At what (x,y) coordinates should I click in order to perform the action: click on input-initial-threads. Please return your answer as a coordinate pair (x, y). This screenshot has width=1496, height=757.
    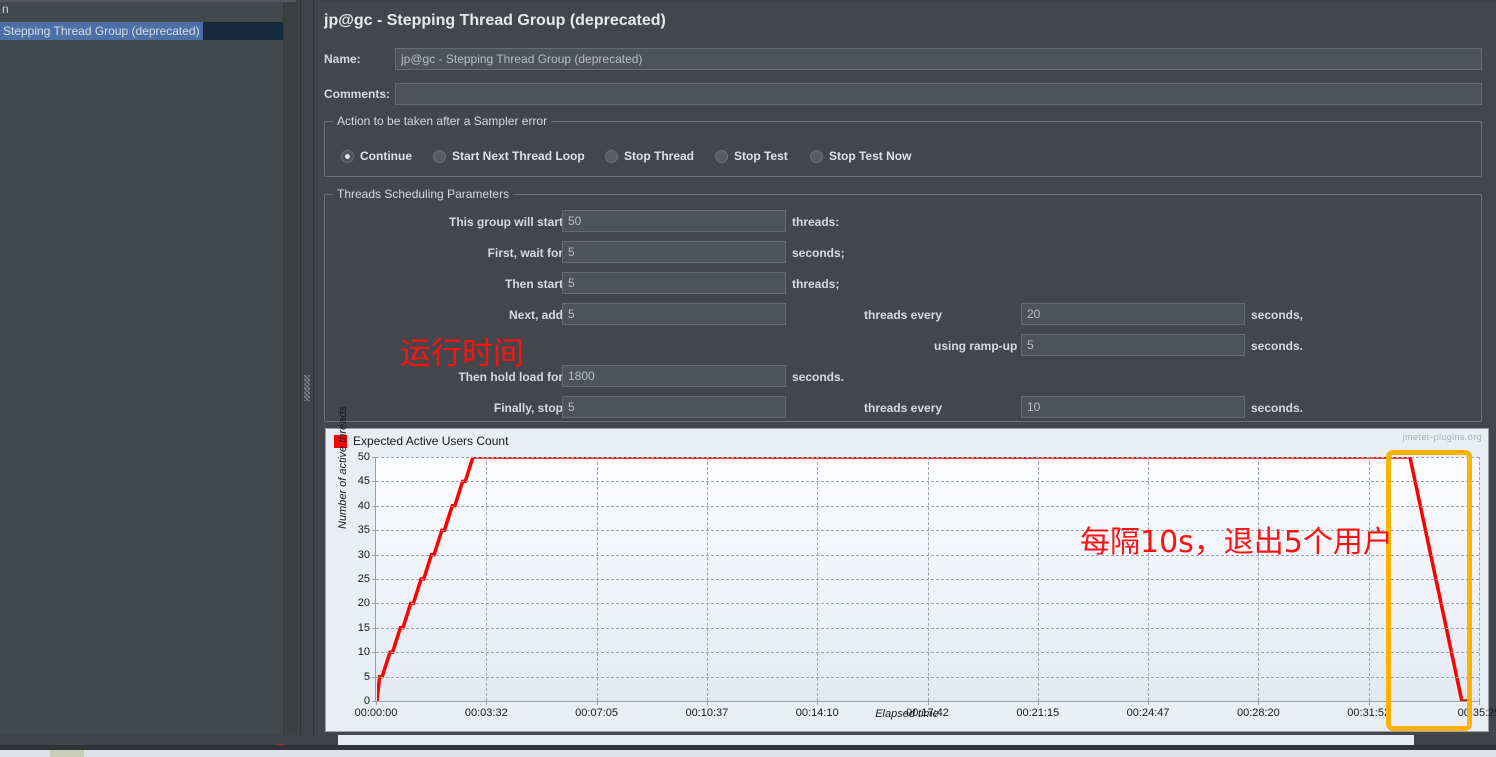
    Looking at the image, I should click on (674, 221).